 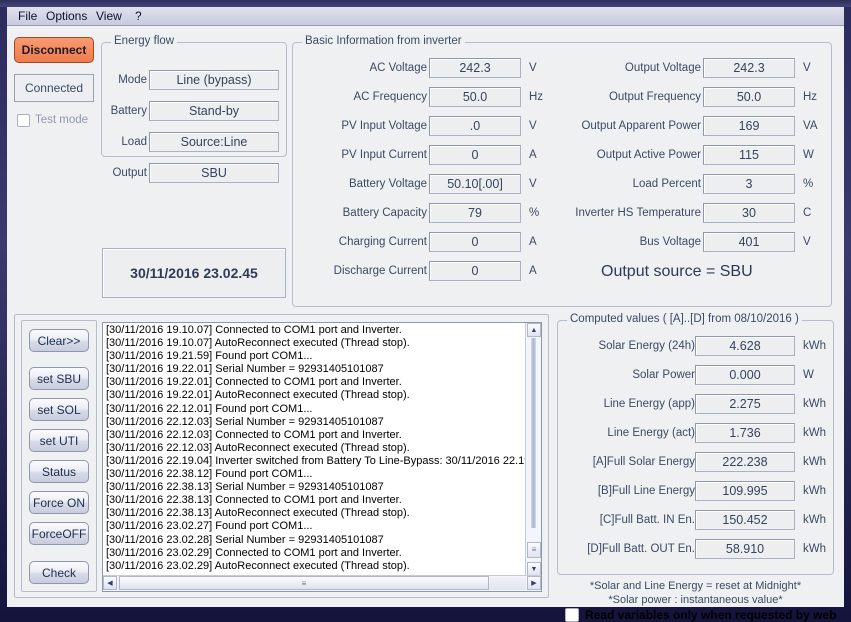 I want to click on load-label: Load, so click(x=134, y=142).